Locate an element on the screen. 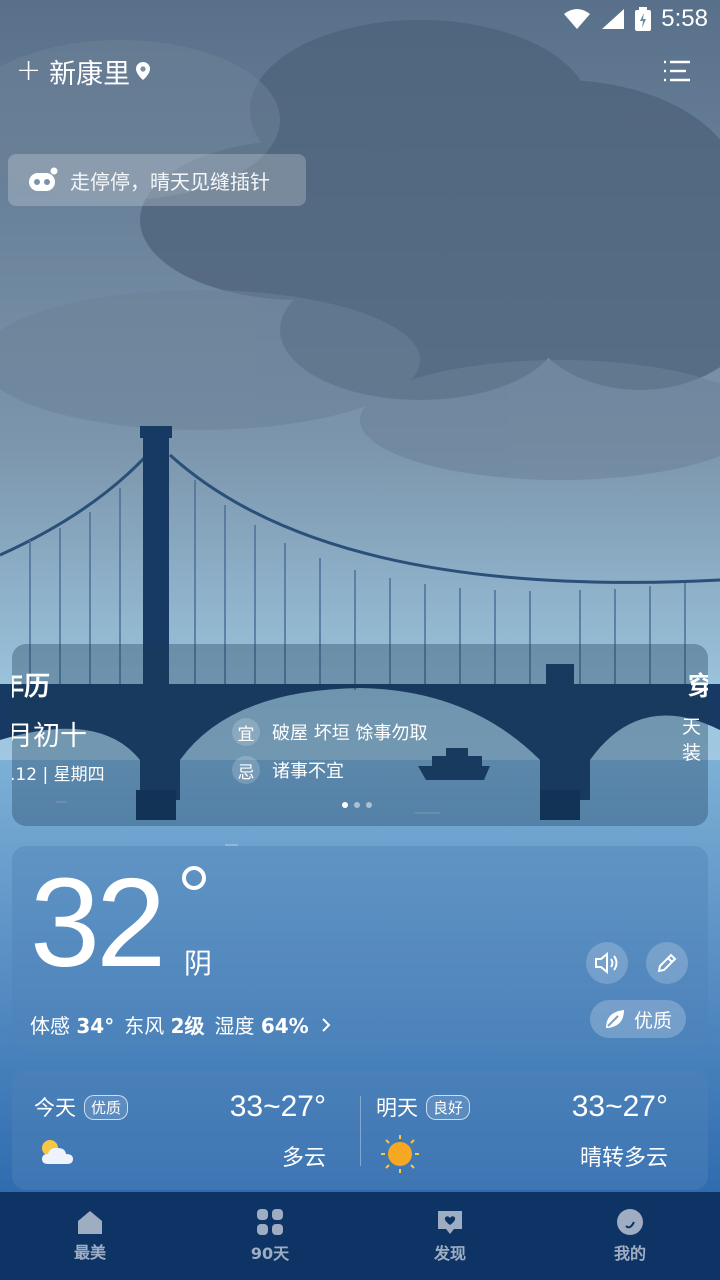 Image resolution: width=720 pixels, height=1280 pixels. menu-icon is located at coordinates (677, 71).